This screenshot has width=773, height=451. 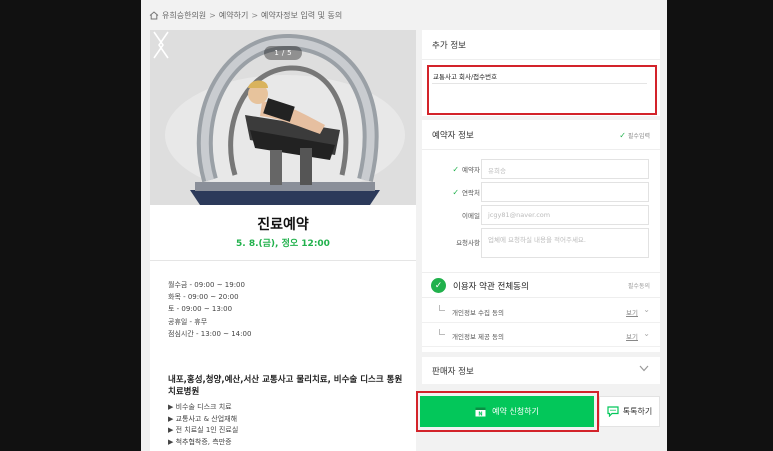 What do you see at coordinates (565, 192) in the screenshot?
I see `phone-input` at bounding box center [565, 192].